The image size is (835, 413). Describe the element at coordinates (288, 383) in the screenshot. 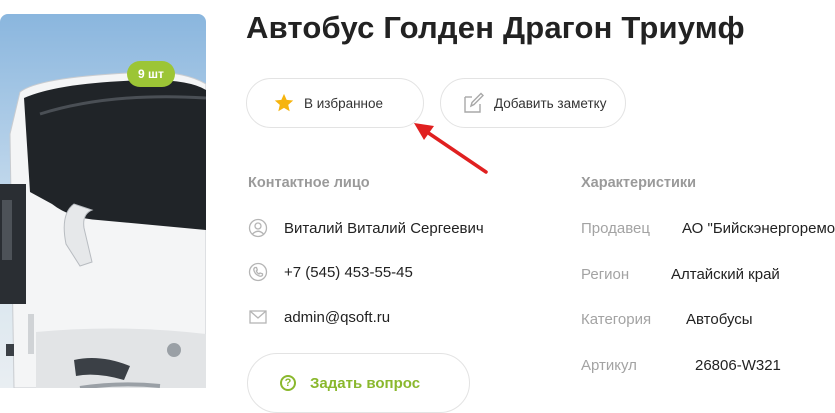

I see `question-circle-icon: ?` at that location.